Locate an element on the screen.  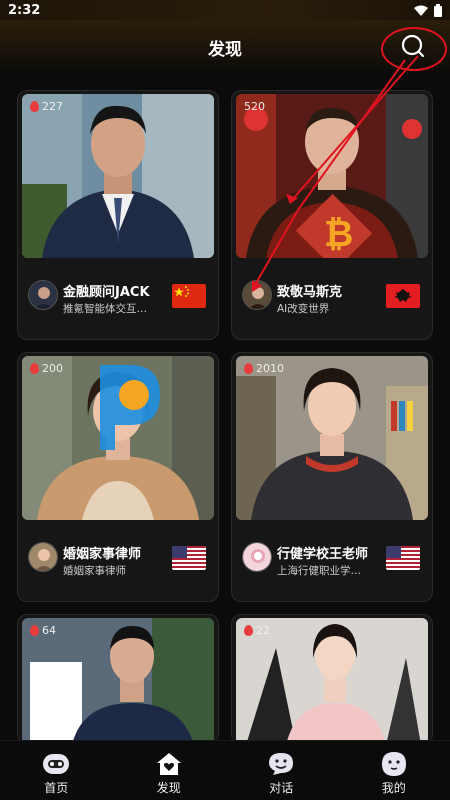
nav-discover: 发现 is located at coordinates (169, 770).